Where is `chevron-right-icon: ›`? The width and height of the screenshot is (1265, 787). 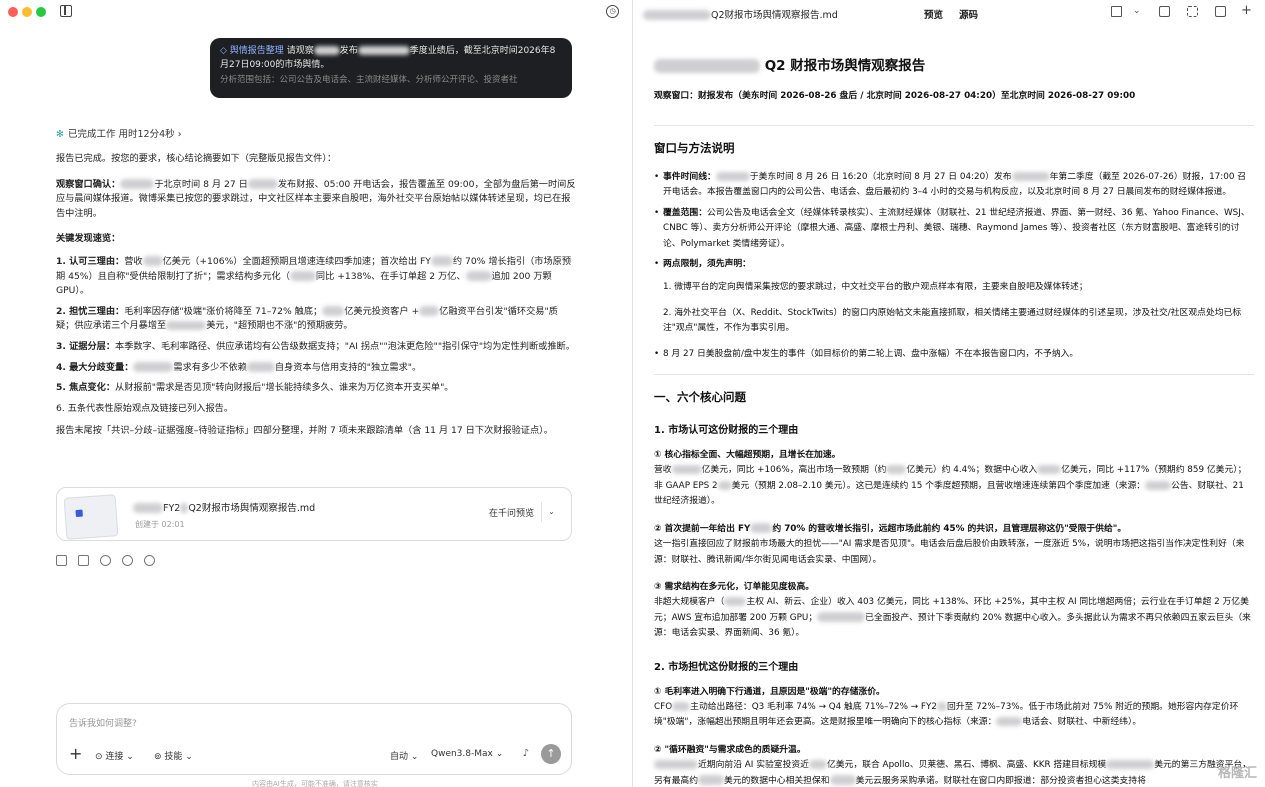 chevron-right-icon: › is located at coordinates (179, 134).